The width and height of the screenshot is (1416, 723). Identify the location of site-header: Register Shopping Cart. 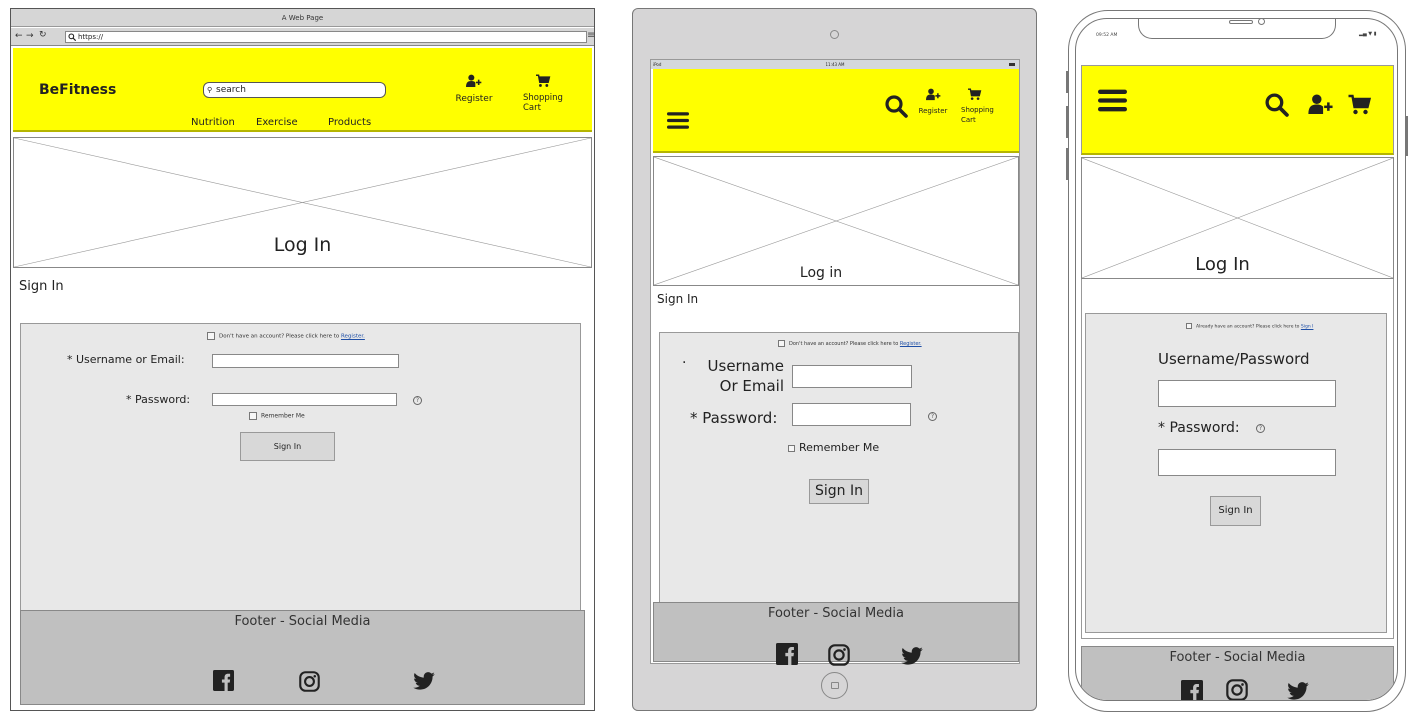
(836, 111).